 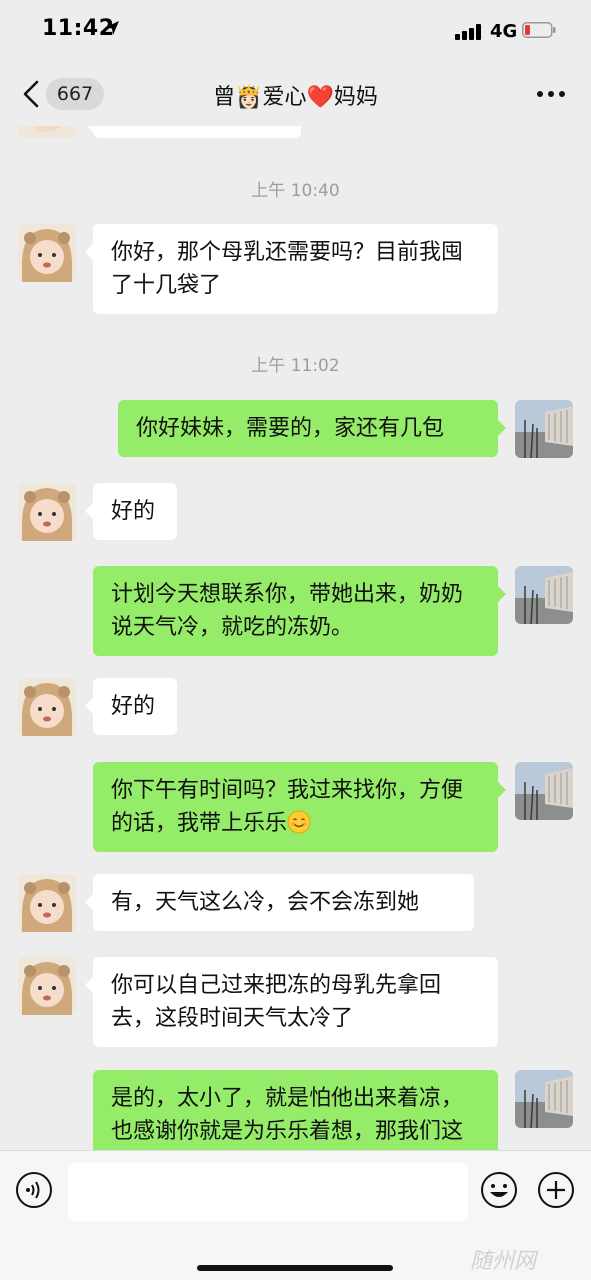 I want to click on network-type: 4G, so click(x=504, y=31).